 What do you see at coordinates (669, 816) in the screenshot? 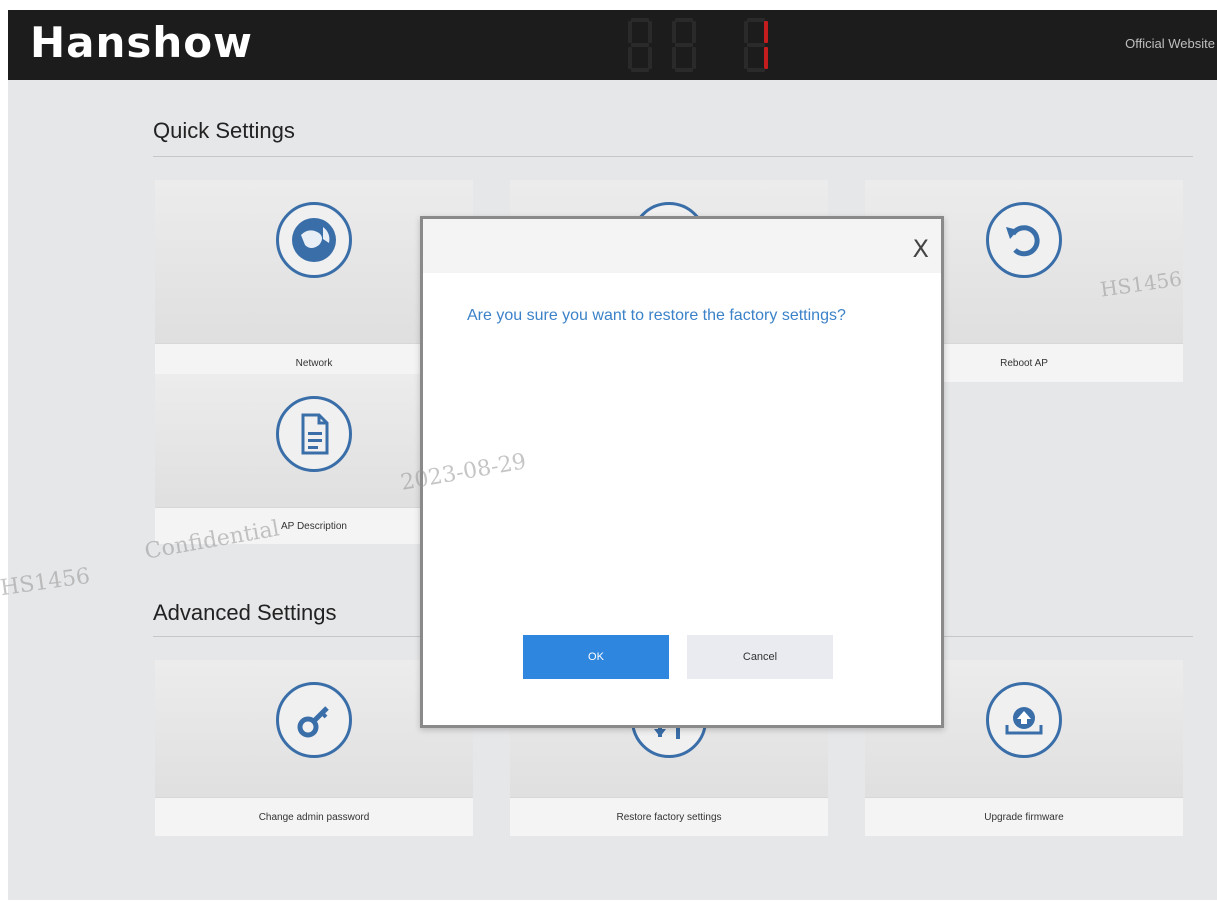
I see `card-label: Restore factory settings` at bounding box center [669, 816].